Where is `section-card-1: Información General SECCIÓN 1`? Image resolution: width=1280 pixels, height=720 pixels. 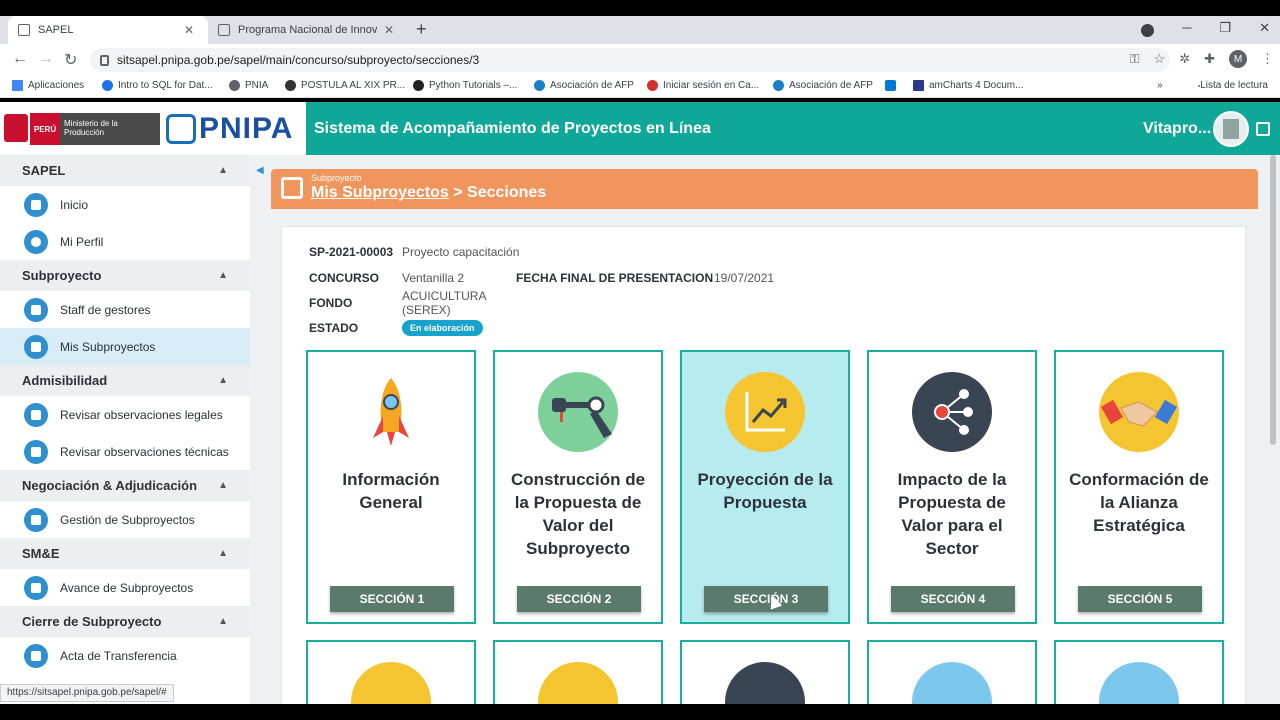
section-card-1: Información General SECCIÓN 1 is located at coordinates (391, 487).